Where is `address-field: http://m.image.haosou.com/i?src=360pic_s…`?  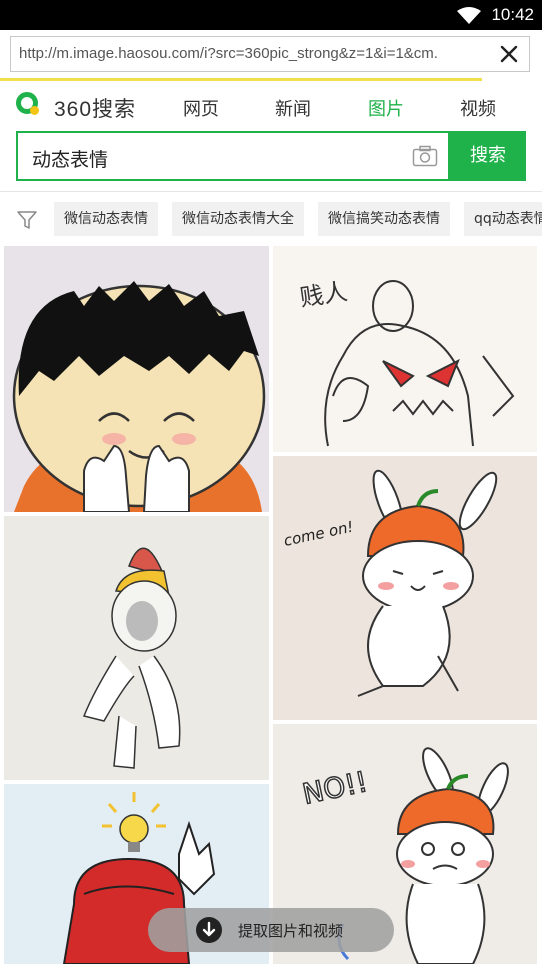 address-field: http://m.image.haosou.com/i?src=360pic_s… is located at coordinates (270, 54).